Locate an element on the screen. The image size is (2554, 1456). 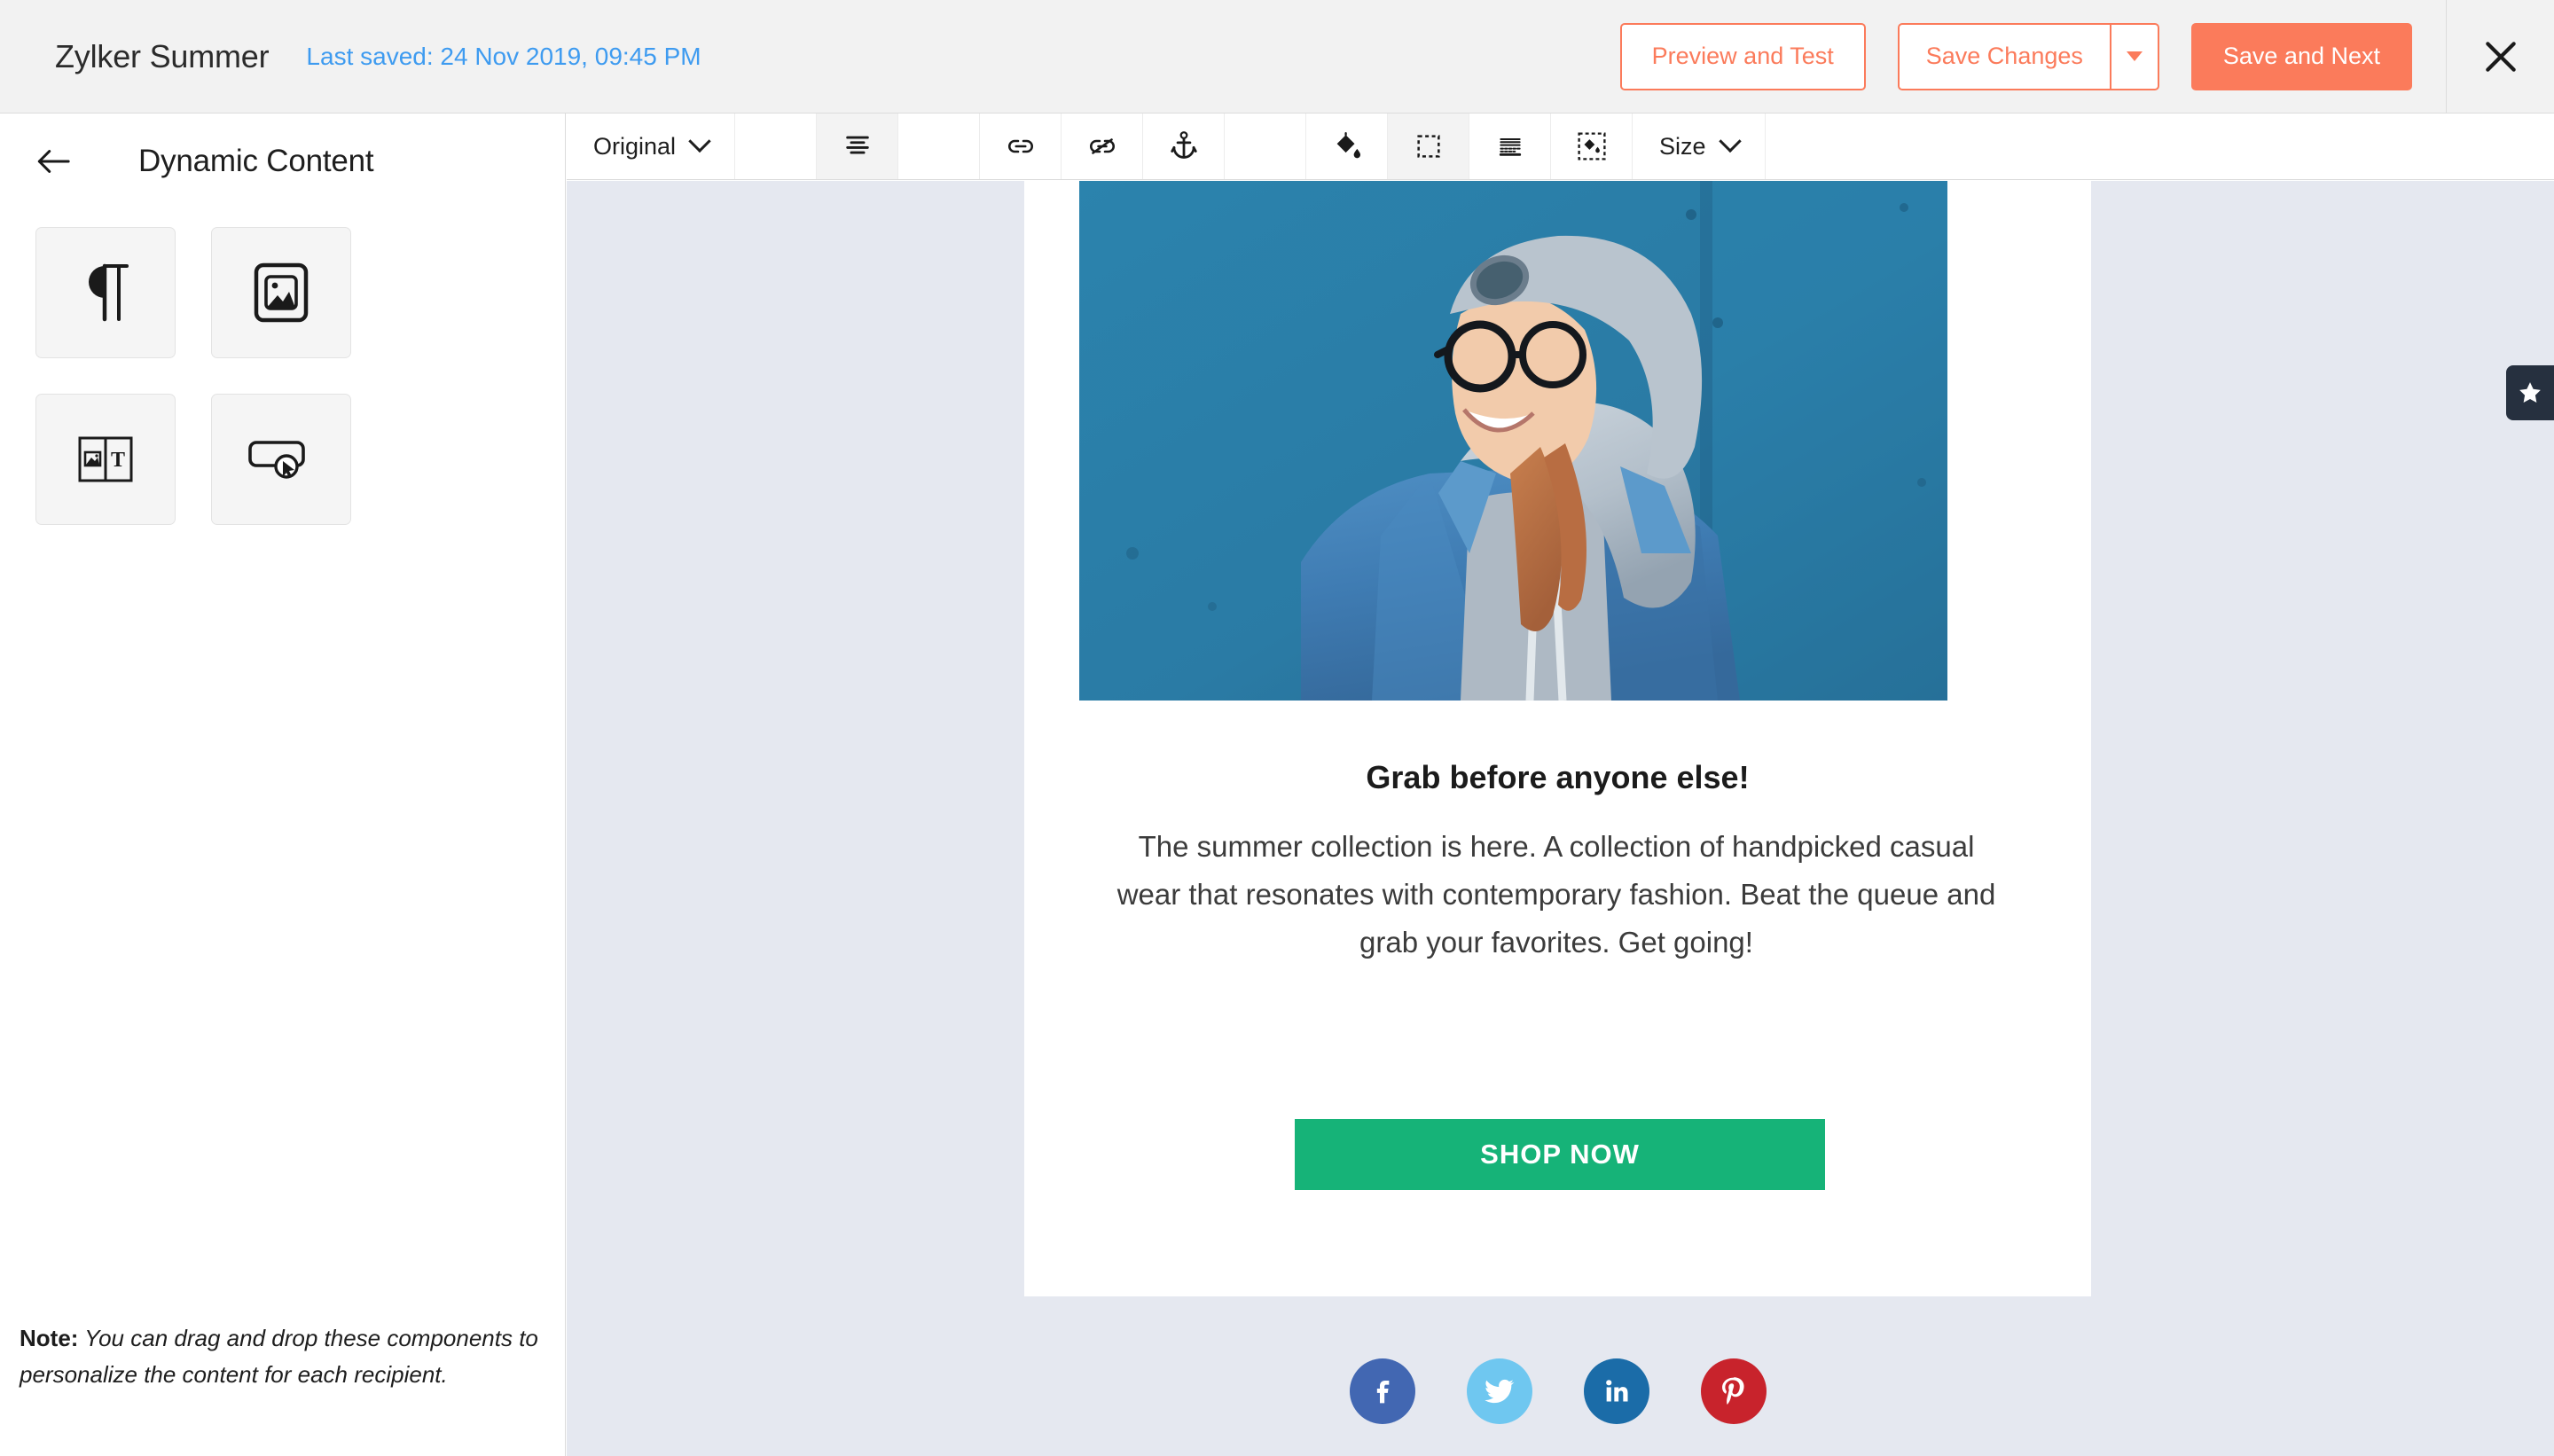
size-dropdown: Size is located at coordinates (1699, 146).